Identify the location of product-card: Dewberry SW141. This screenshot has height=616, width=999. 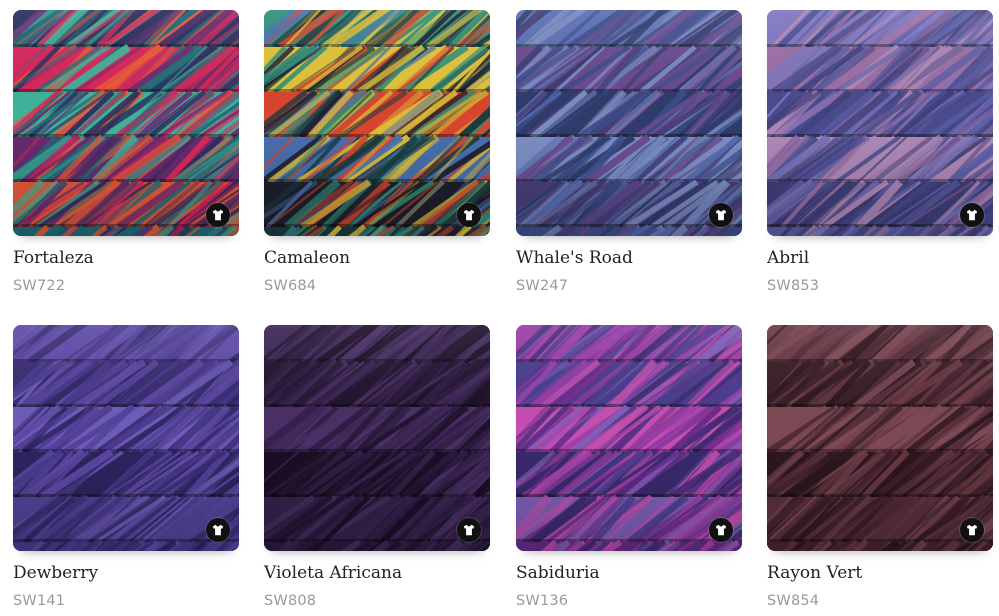
(126, 467).